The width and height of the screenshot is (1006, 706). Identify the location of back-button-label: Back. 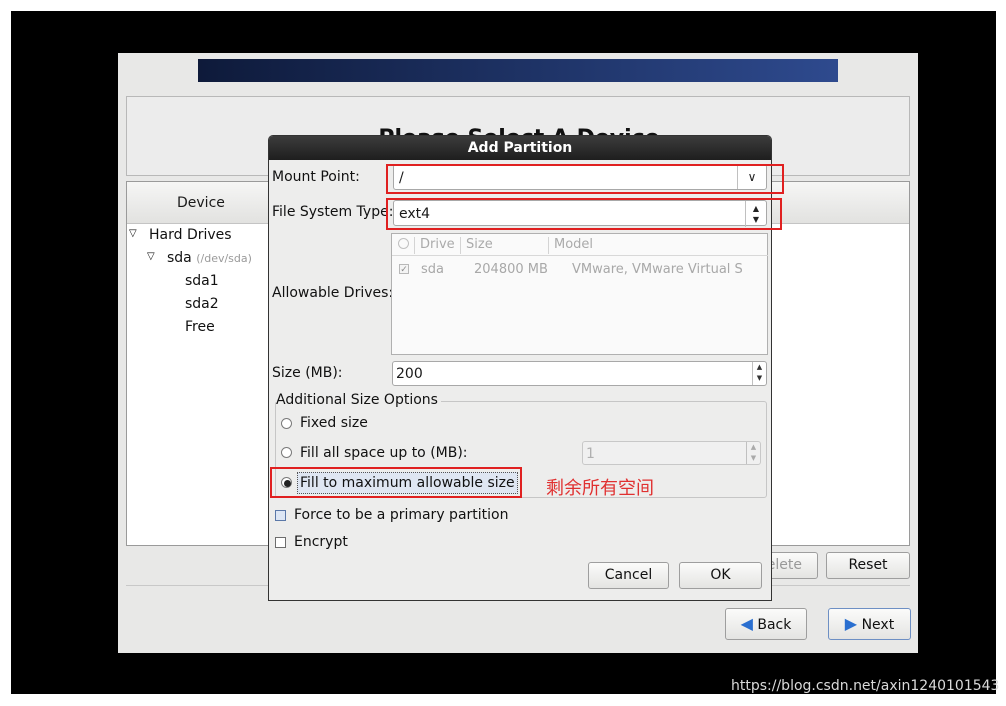
(774, 625).